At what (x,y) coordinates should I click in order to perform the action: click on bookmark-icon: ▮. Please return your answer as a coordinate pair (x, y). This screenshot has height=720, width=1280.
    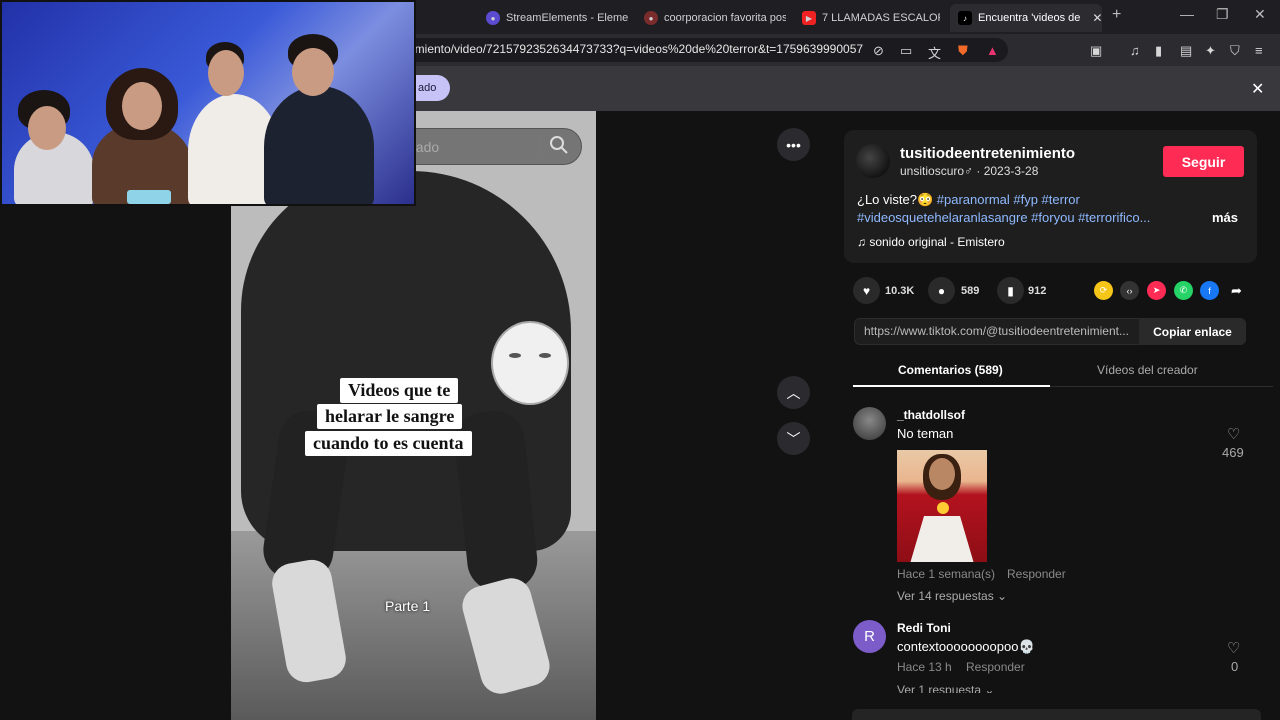
    Looking at the image, I should click on (1010, 290).